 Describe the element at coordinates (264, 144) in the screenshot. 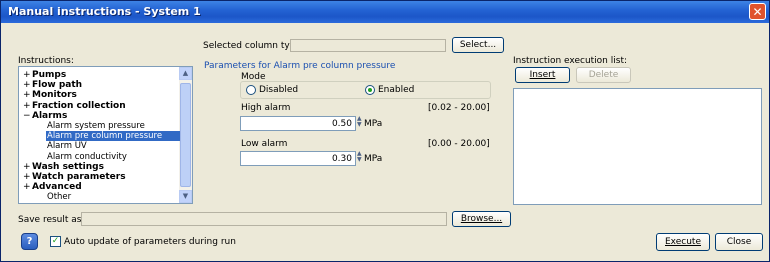

I see `low-alarm-label: Low alarm` at that location.